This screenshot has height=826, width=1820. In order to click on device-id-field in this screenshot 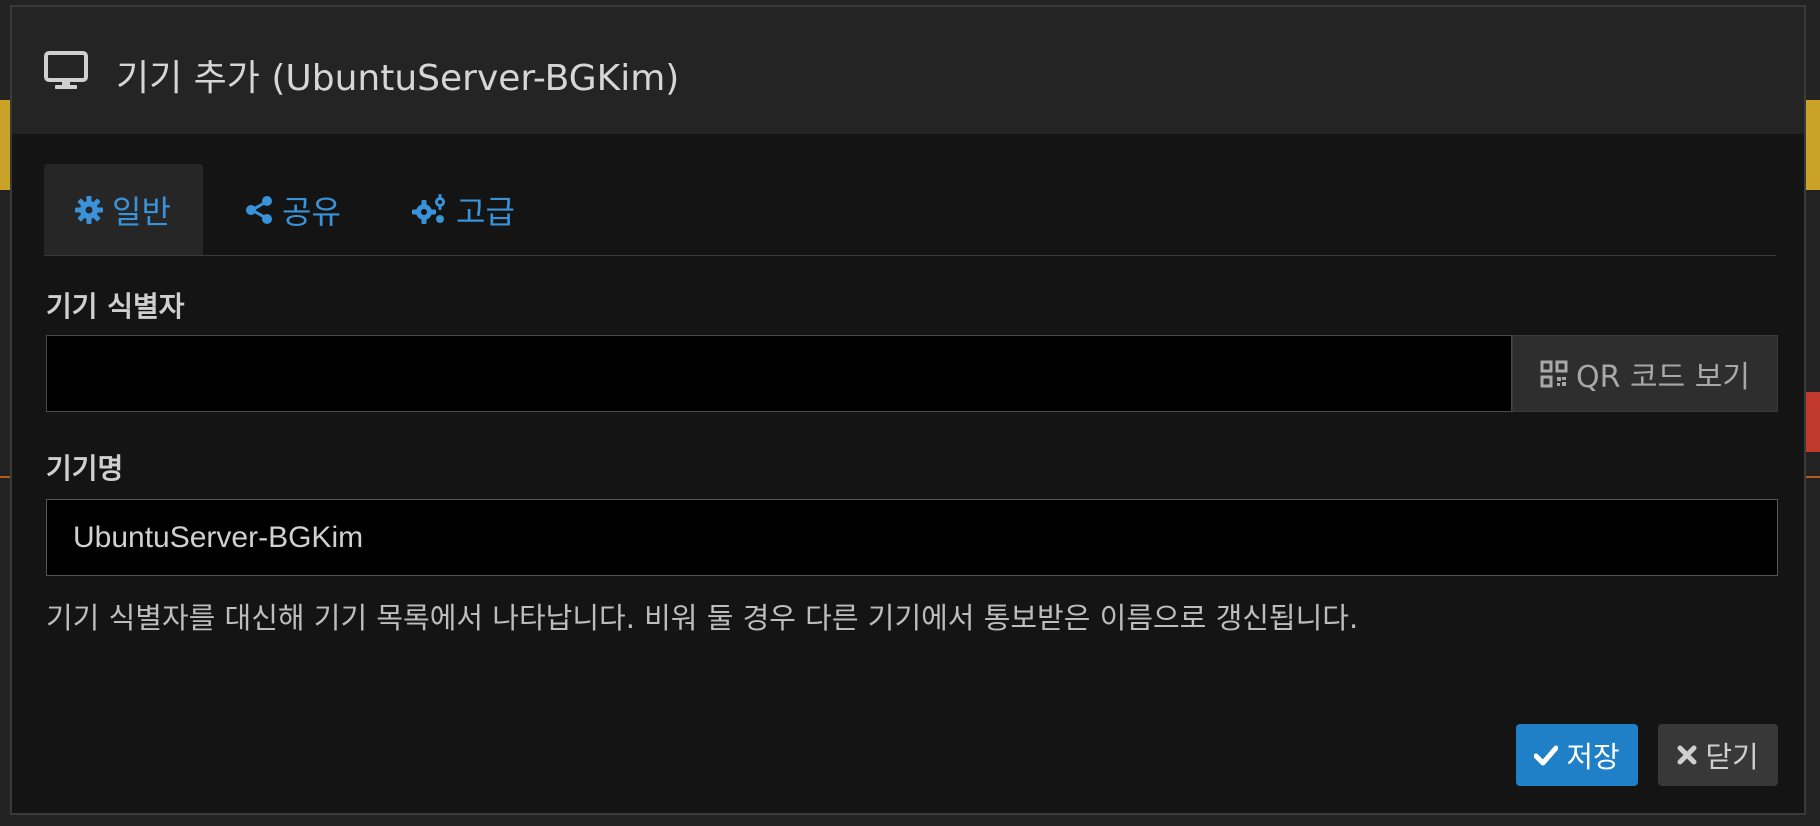, I will do `click(779, 373)`.